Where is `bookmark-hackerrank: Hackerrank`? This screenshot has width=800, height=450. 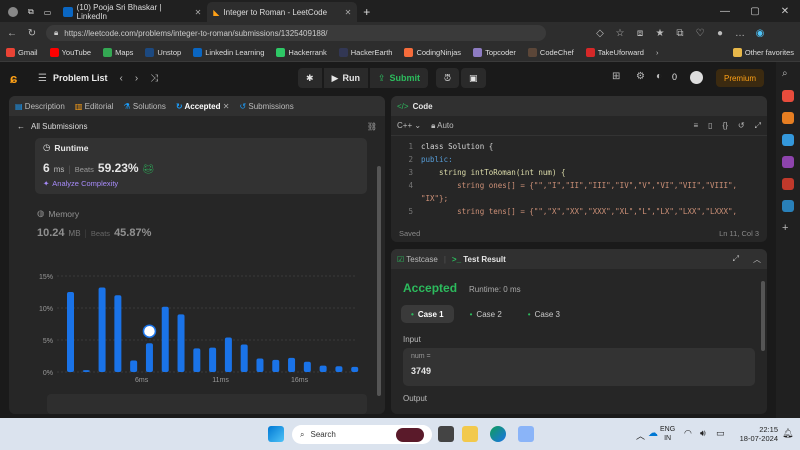 bookmark-hackerrank: Hackerrank is located at coordinates (301, 52).